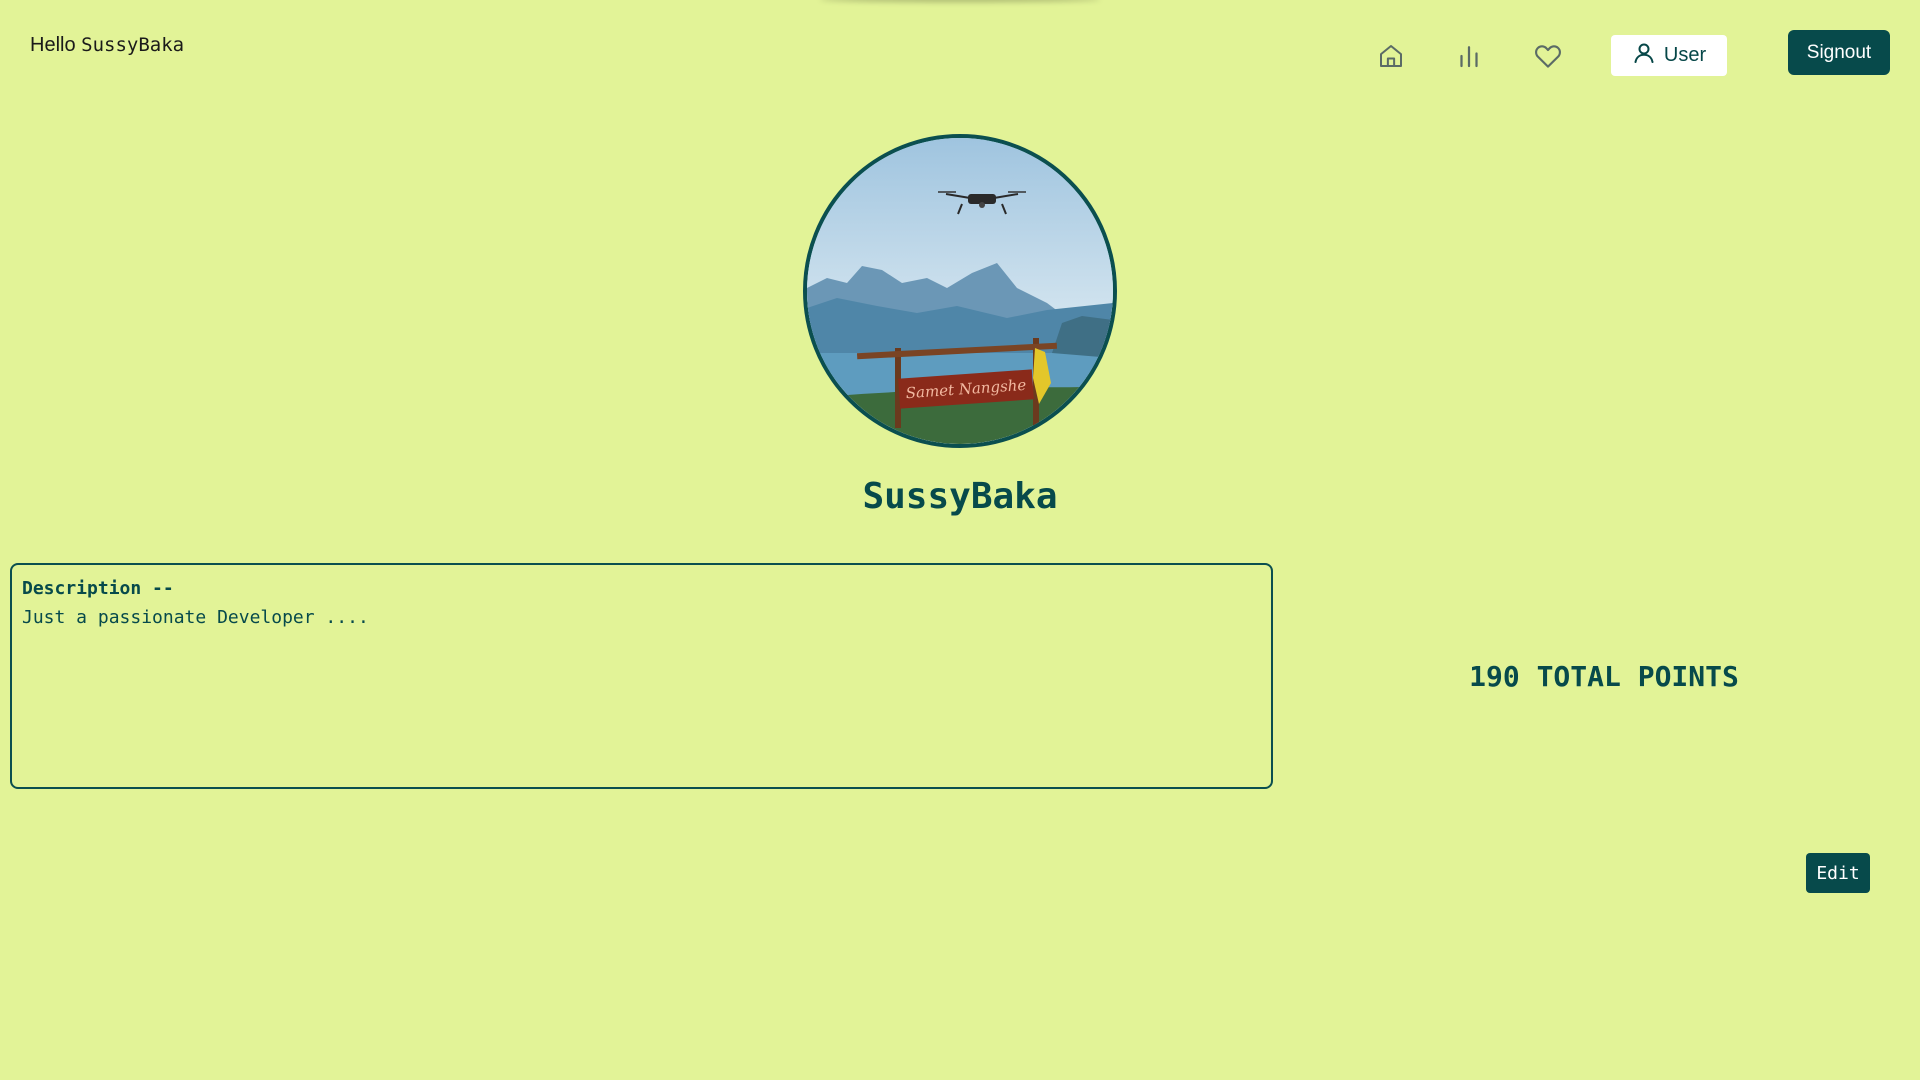 The height and width of the screenshot is (1080, 1920). What do you see at coordinates (1391, 56) in the screenshot?
I see `home-icon` at bounding box center [1391, 56].